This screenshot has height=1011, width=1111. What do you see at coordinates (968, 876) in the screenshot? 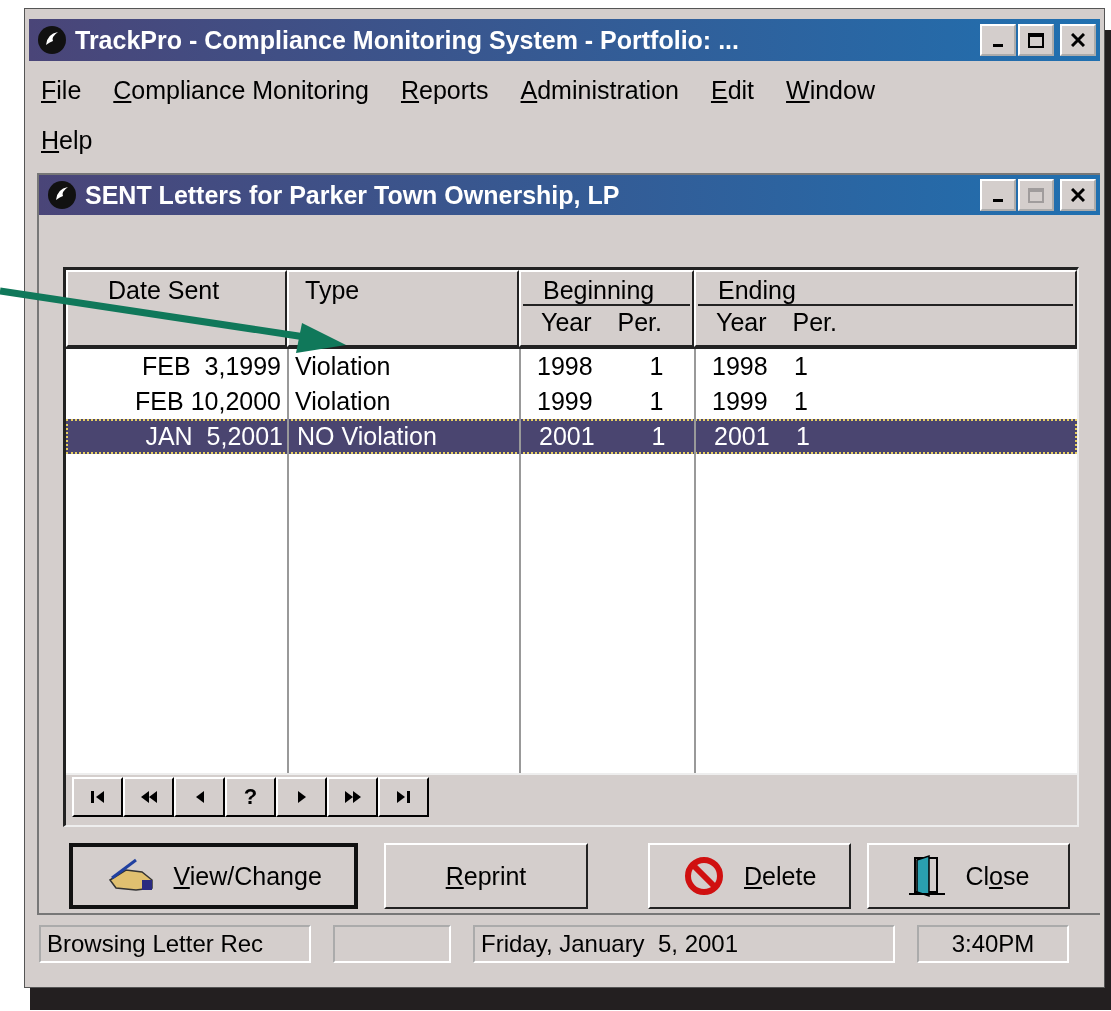
I see `action-button: Close` at bounding box center [968, 876].